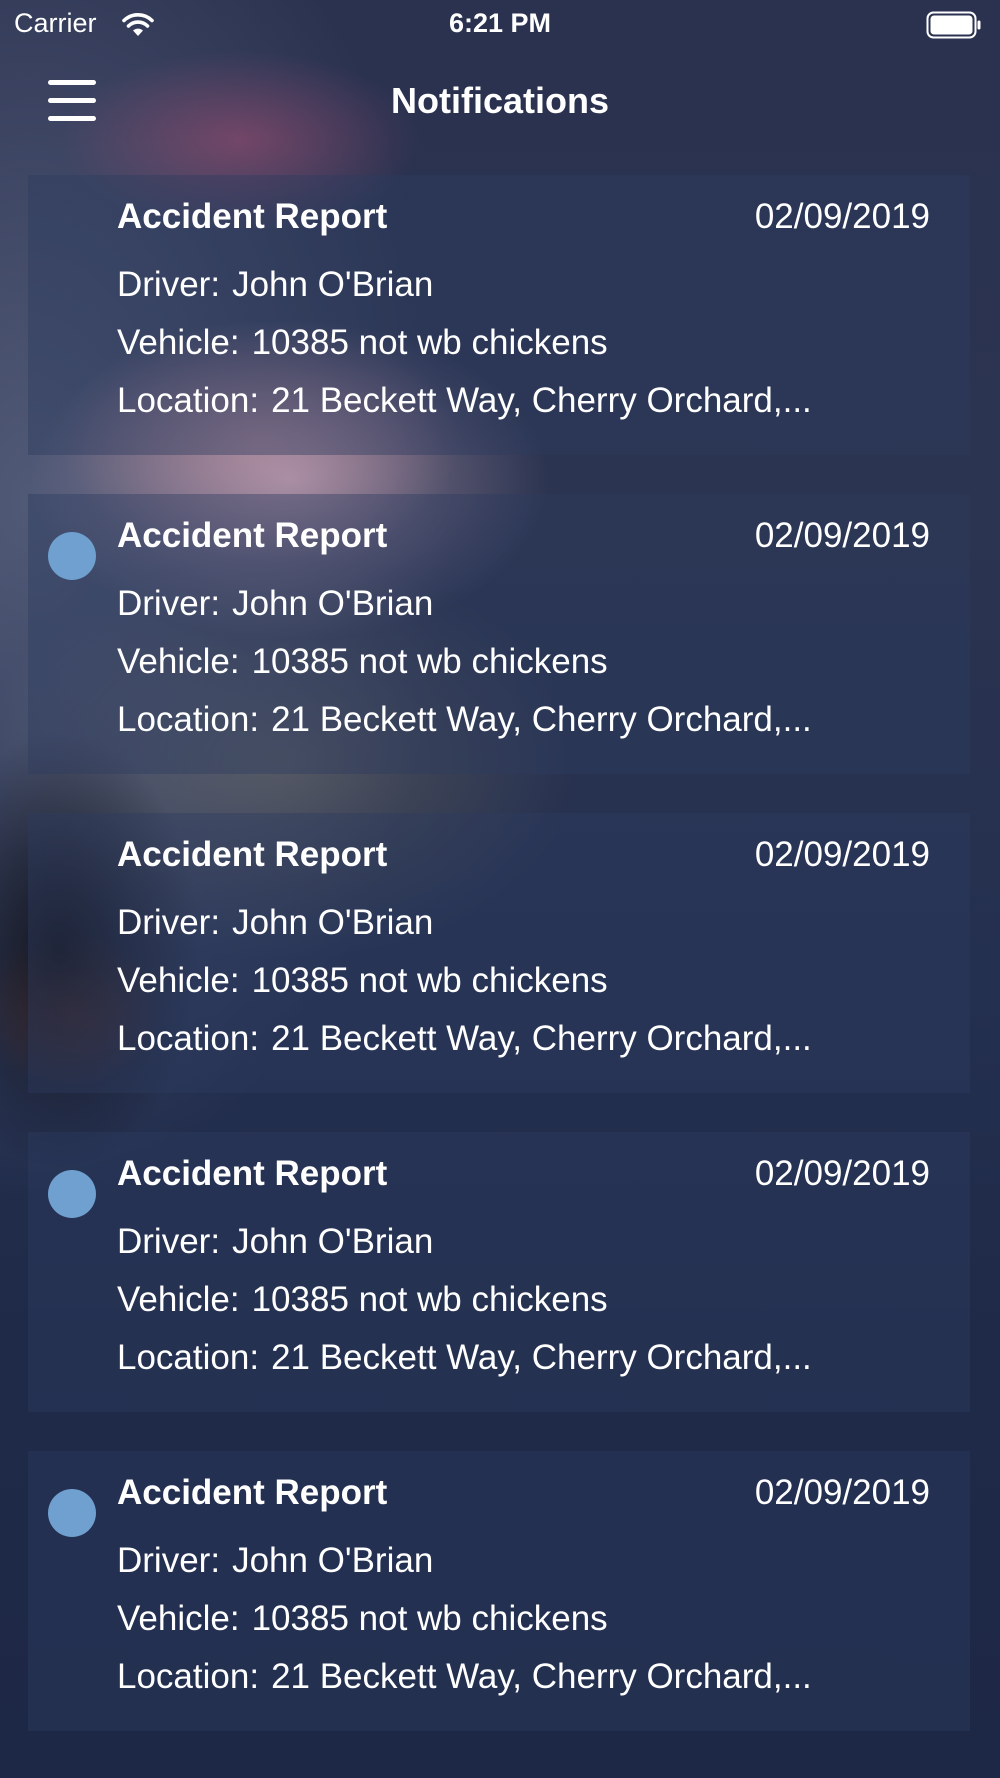 Image resolution: width=1000 pixels, height=1778 pixels. I want to click on status-bar: Carrier 6:21 PM, so click(500, 25).